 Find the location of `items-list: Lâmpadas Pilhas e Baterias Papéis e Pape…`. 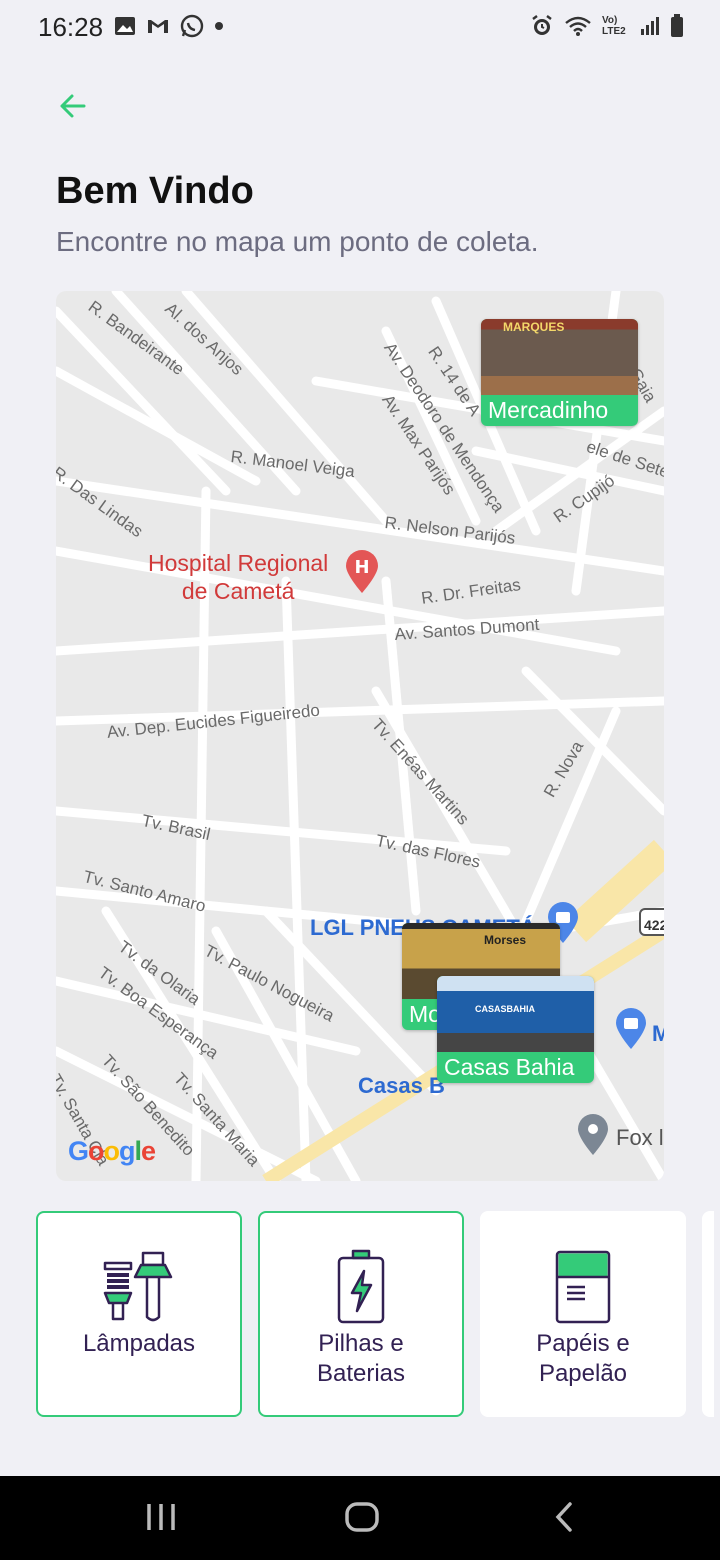

items-list: Lâmpadas Pilhas e Baterias Papéis e Pape… is located at coordinates (375, 1314).